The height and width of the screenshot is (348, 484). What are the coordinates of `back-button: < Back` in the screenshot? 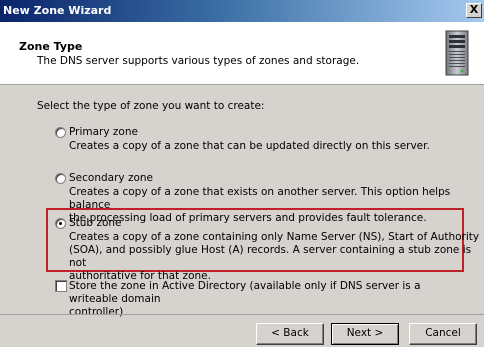 It's located at (290, 334).